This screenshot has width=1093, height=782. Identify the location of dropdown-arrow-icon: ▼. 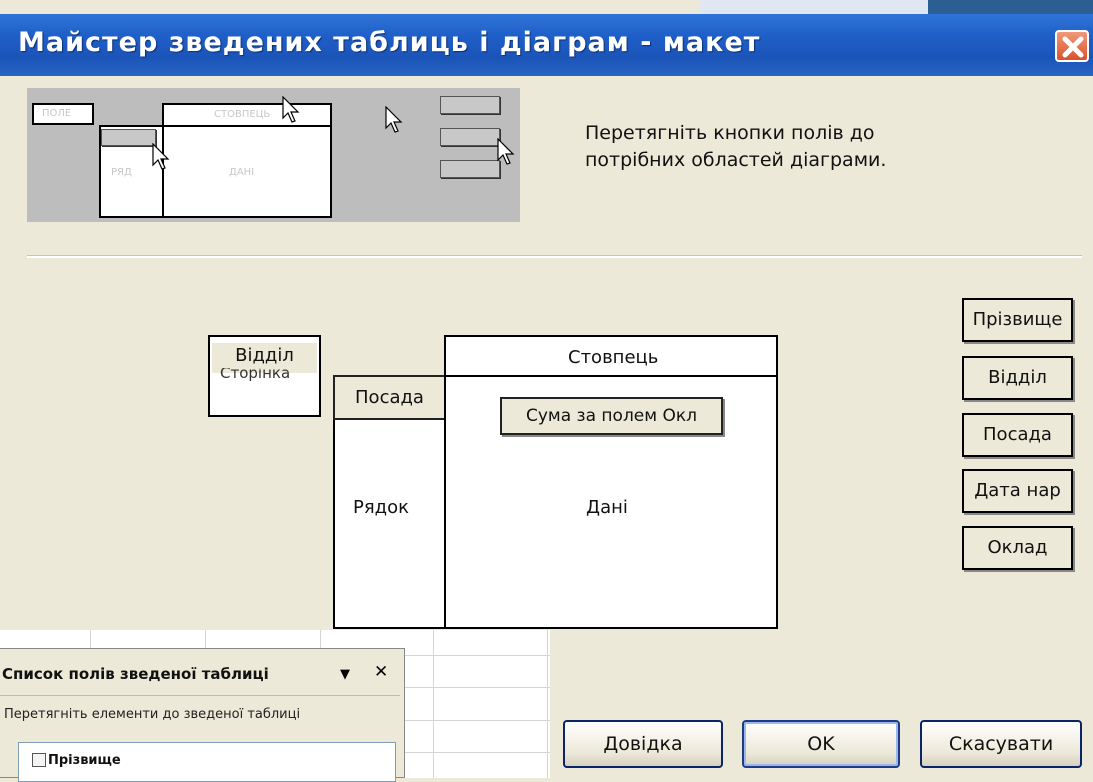
(345, 674).